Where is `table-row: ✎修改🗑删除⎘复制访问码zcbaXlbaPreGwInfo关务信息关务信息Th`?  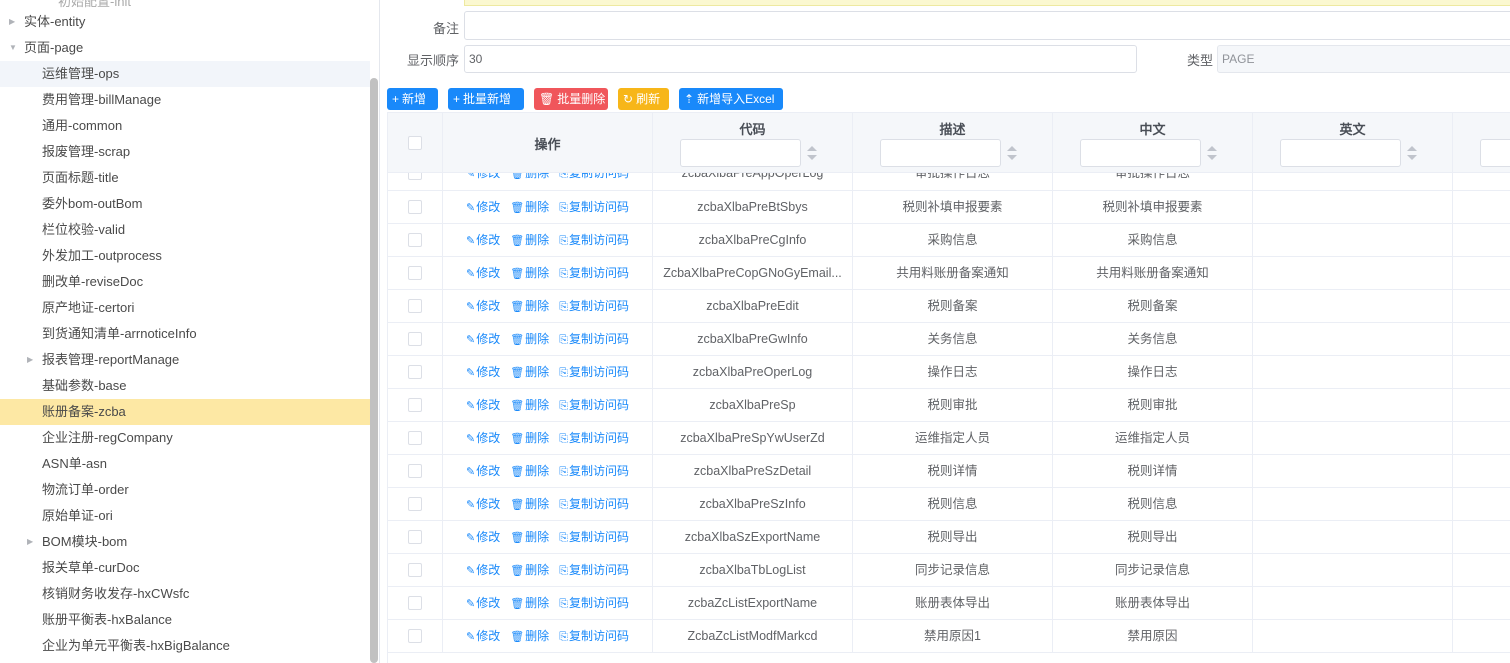
table-row: ✎修改🗑删除⎘复制访问码zcbaXlbaPreGwInfo关务信息关务信息Th is located at coordinates (949, 339).